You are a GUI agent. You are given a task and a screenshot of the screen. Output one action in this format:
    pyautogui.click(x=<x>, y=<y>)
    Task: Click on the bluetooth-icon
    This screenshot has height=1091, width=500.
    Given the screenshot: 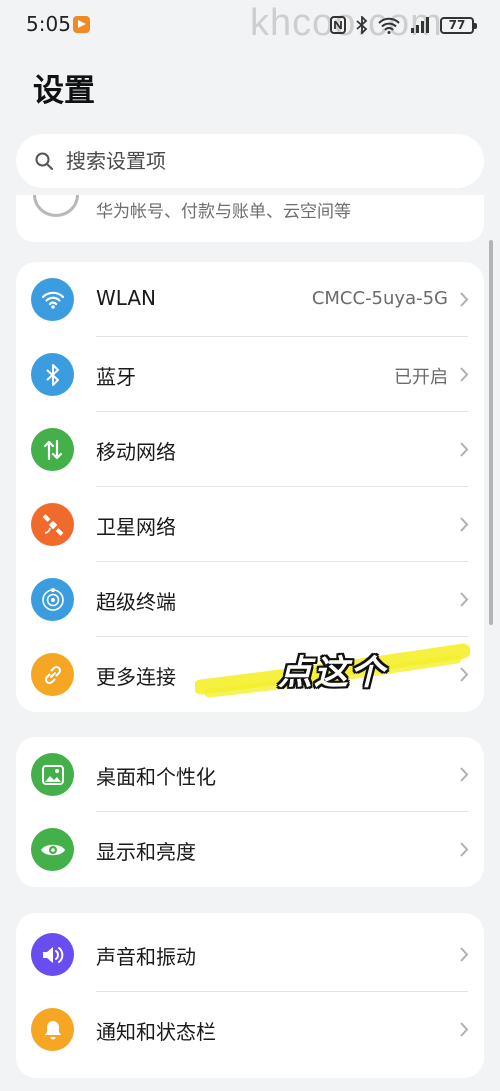 What is the action you would take?
    pyautogui.click(x=52, y=374)
    